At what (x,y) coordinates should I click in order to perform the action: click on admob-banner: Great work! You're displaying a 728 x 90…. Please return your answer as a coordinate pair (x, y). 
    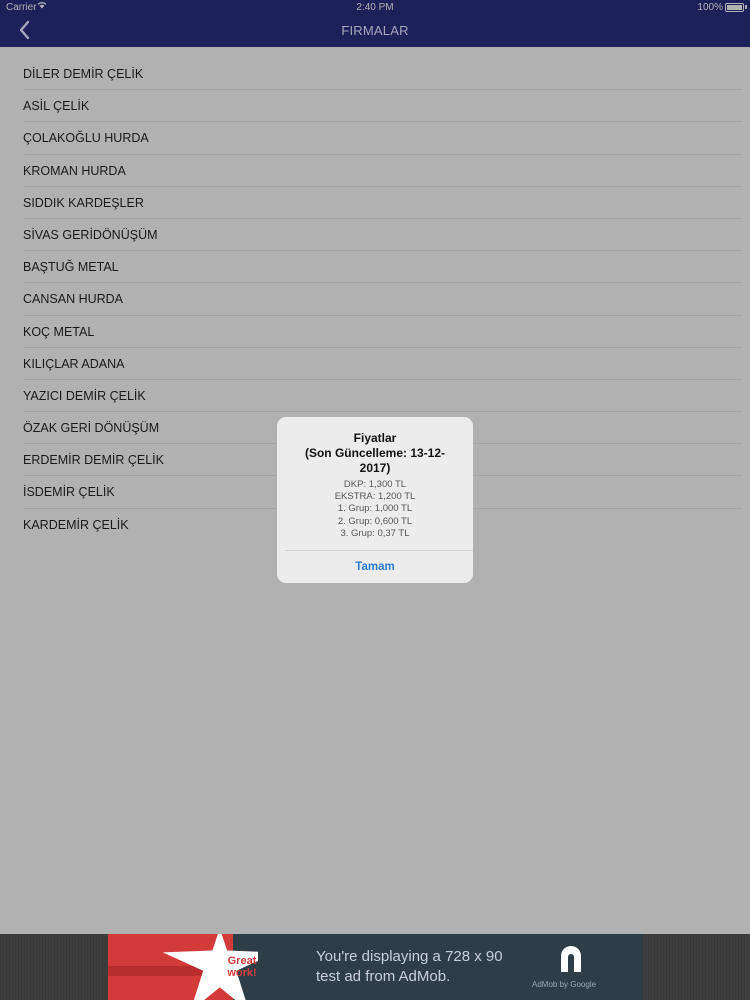
    Looking at the image, I should click on (375, 967).